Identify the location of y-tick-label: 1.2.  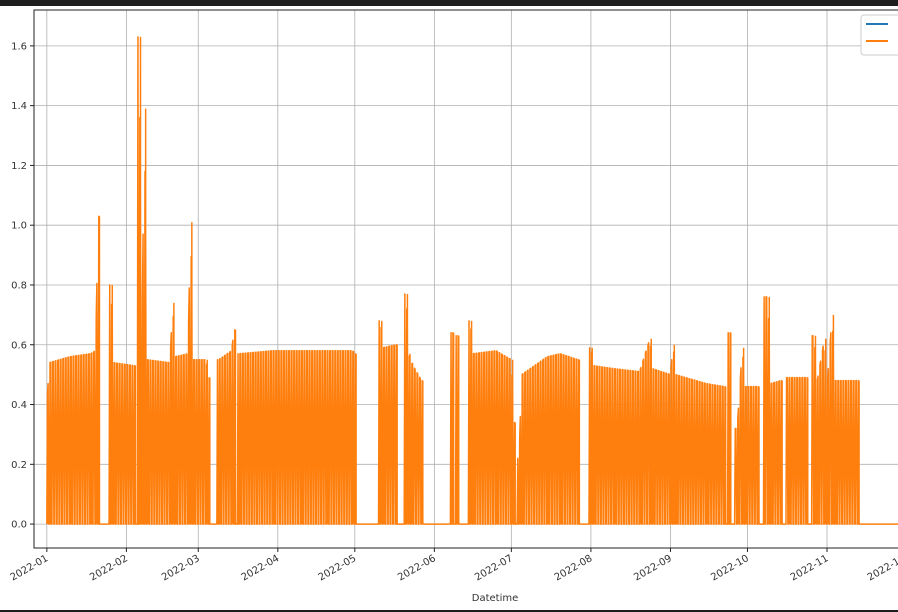
(19, 166).